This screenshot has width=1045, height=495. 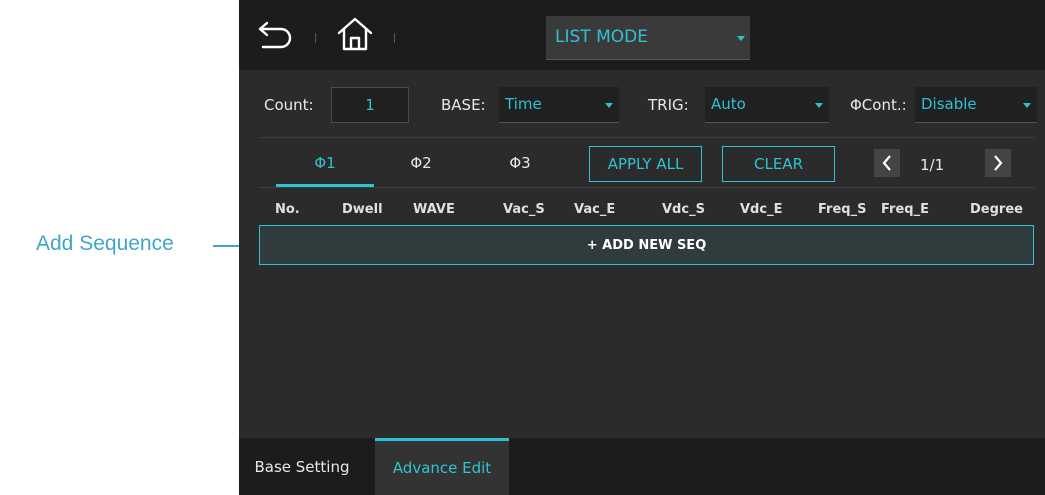 I want to click on base-label: BASE:, so click(x=463, y=105).